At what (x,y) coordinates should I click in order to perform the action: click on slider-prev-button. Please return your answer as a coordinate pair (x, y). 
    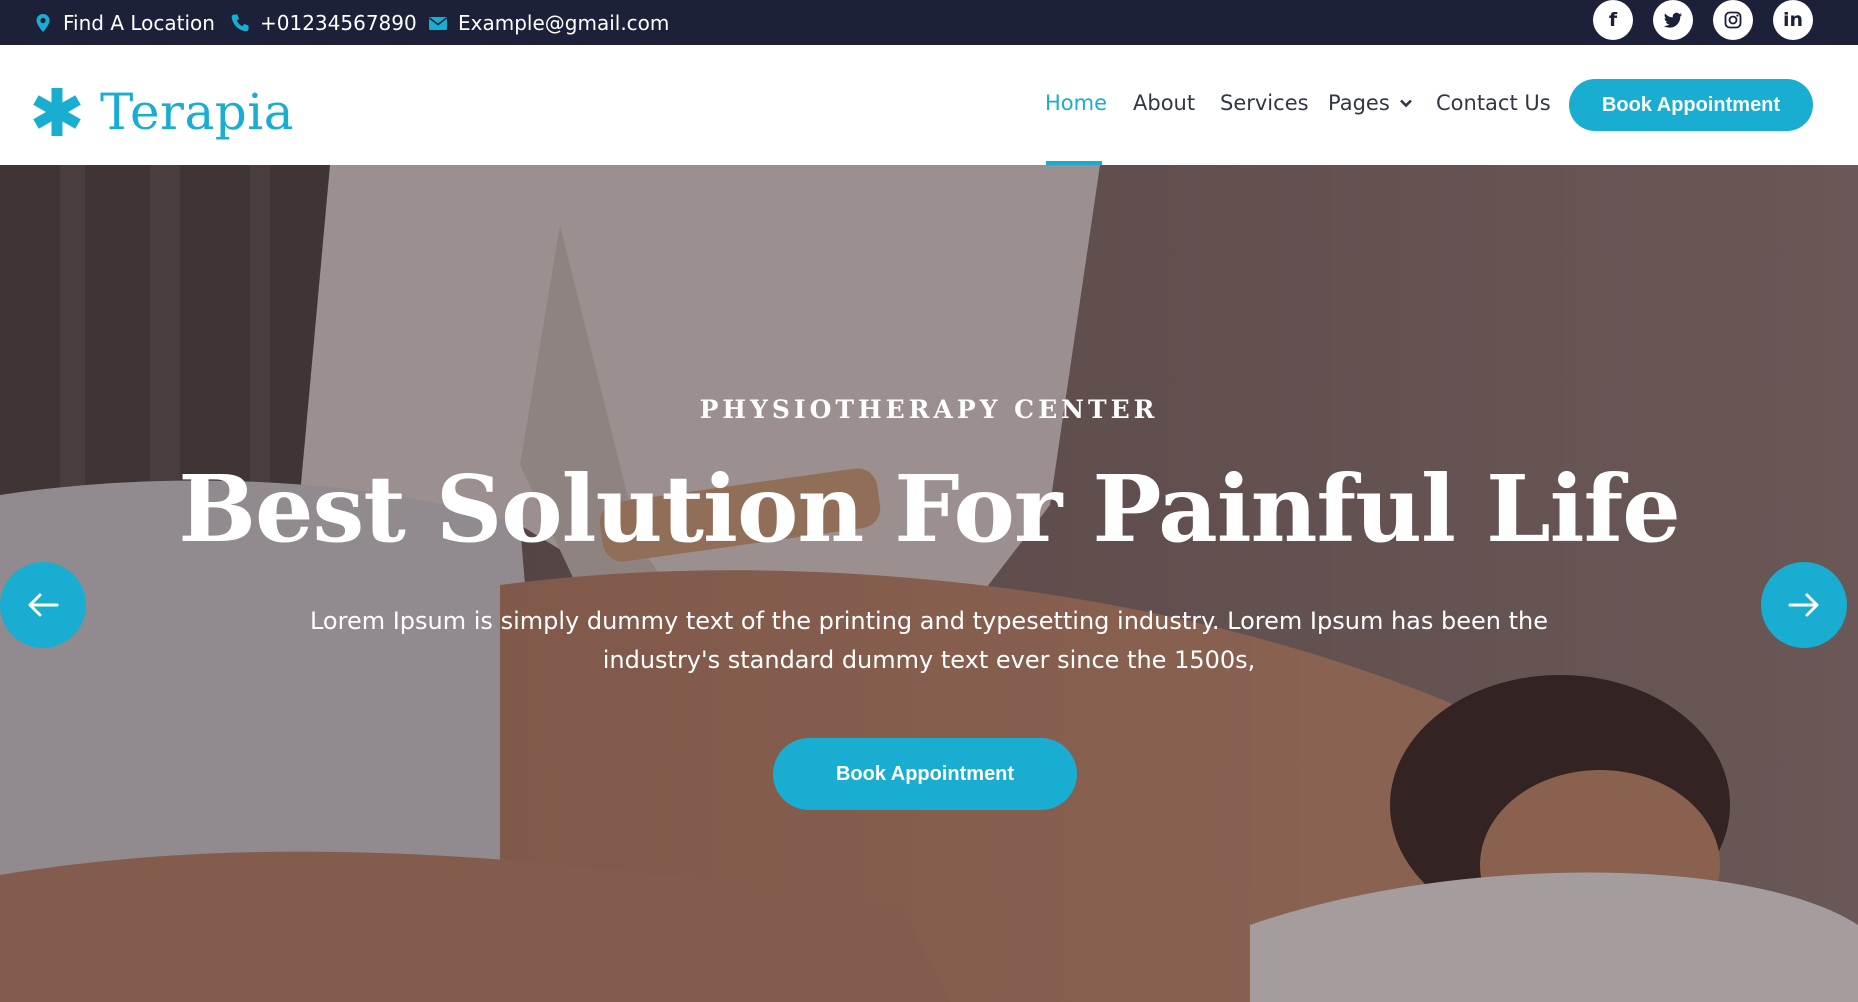
    Looking at the image, I should click on (43, 605).